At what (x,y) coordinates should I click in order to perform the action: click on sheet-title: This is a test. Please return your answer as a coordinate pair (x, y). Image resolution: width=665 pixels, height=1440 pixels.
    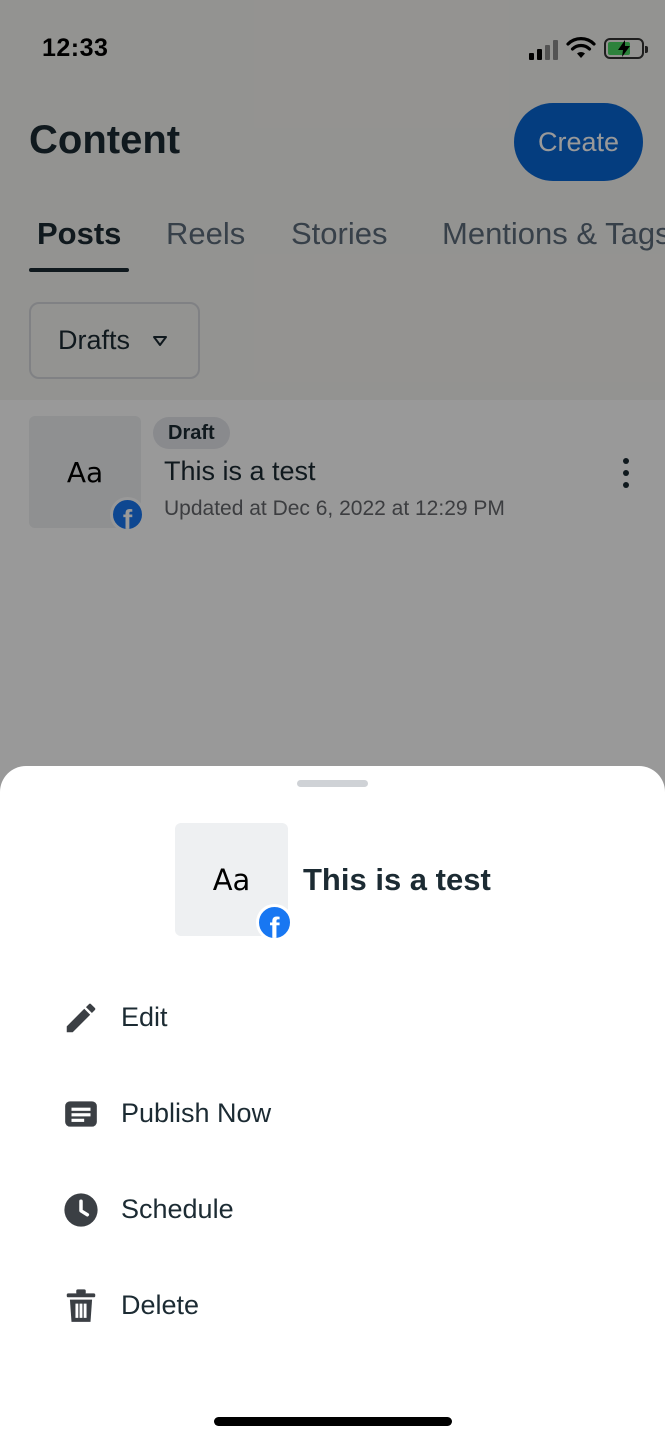
    Looking at the image, I should click on (397, 879).